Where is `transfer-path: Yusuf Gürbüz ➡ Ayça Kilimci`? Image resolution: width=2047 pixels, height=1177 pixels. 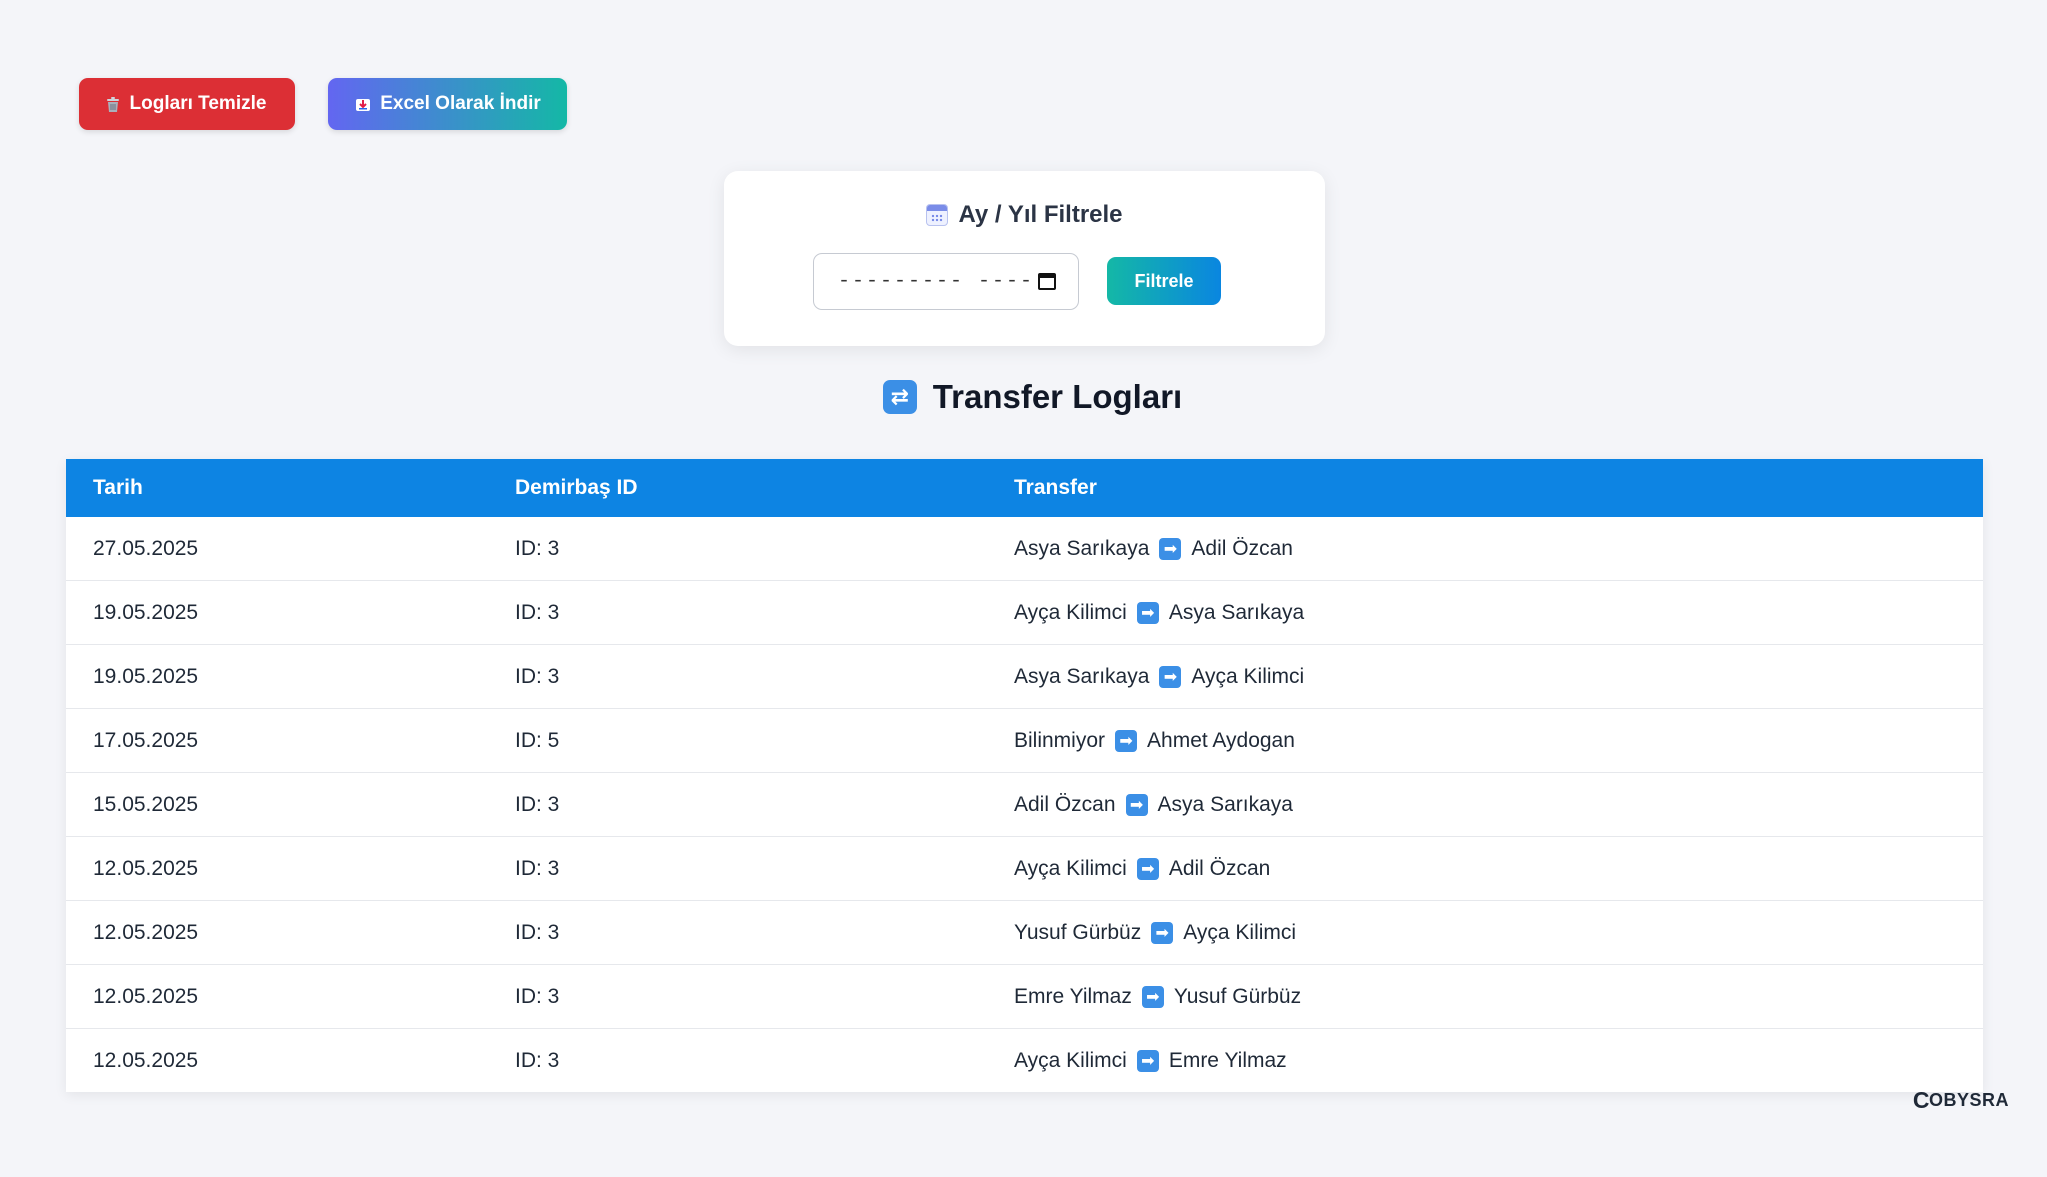 transfer-path: Yusuf Gürbüz ➡ Ayça Kilimci is located at coordinates (1498, 933).